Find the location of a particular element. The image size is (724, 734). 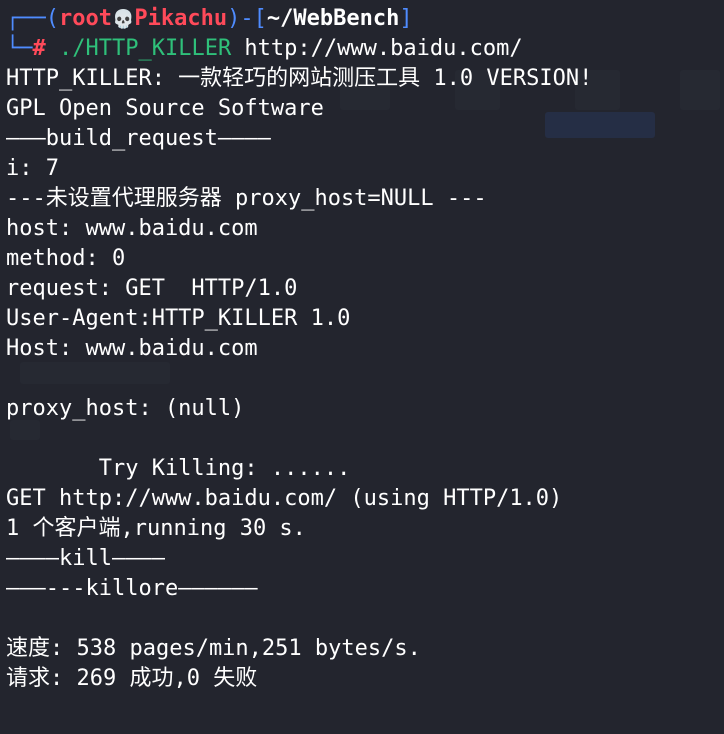

output-line: Host: www.baidu.com is located at coordinates (132, 348).